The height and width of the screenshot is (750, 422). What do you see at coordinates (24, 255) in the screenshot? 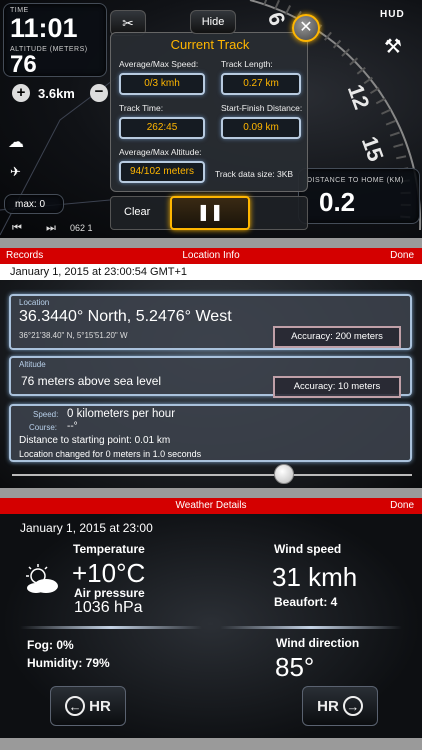
I see `records-button: Records` at bounding box center [24, 255].